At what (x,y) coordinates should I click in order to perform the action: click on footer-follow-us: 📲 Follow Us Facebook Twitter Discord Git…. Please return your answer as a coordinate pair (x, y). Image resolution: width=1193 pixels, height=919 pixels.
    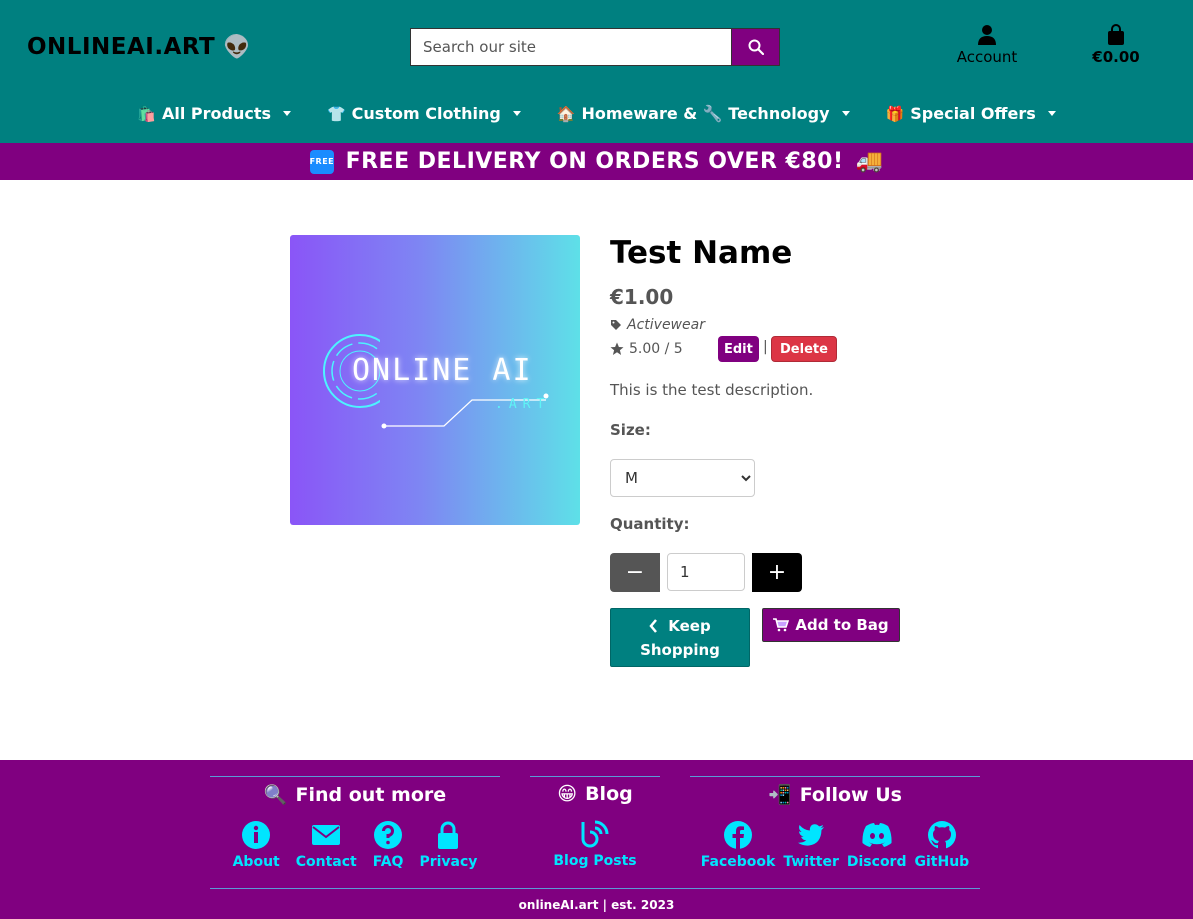
    Looking at the image, I should click on (835, 823).